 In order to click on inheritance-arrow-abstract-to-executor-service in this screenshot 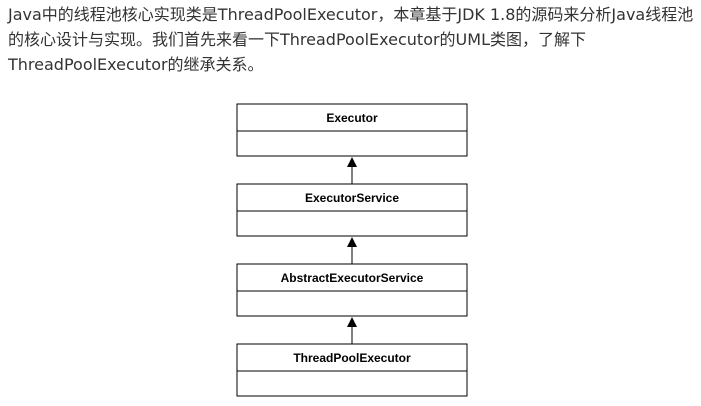, I will do `click(352, 250)`.